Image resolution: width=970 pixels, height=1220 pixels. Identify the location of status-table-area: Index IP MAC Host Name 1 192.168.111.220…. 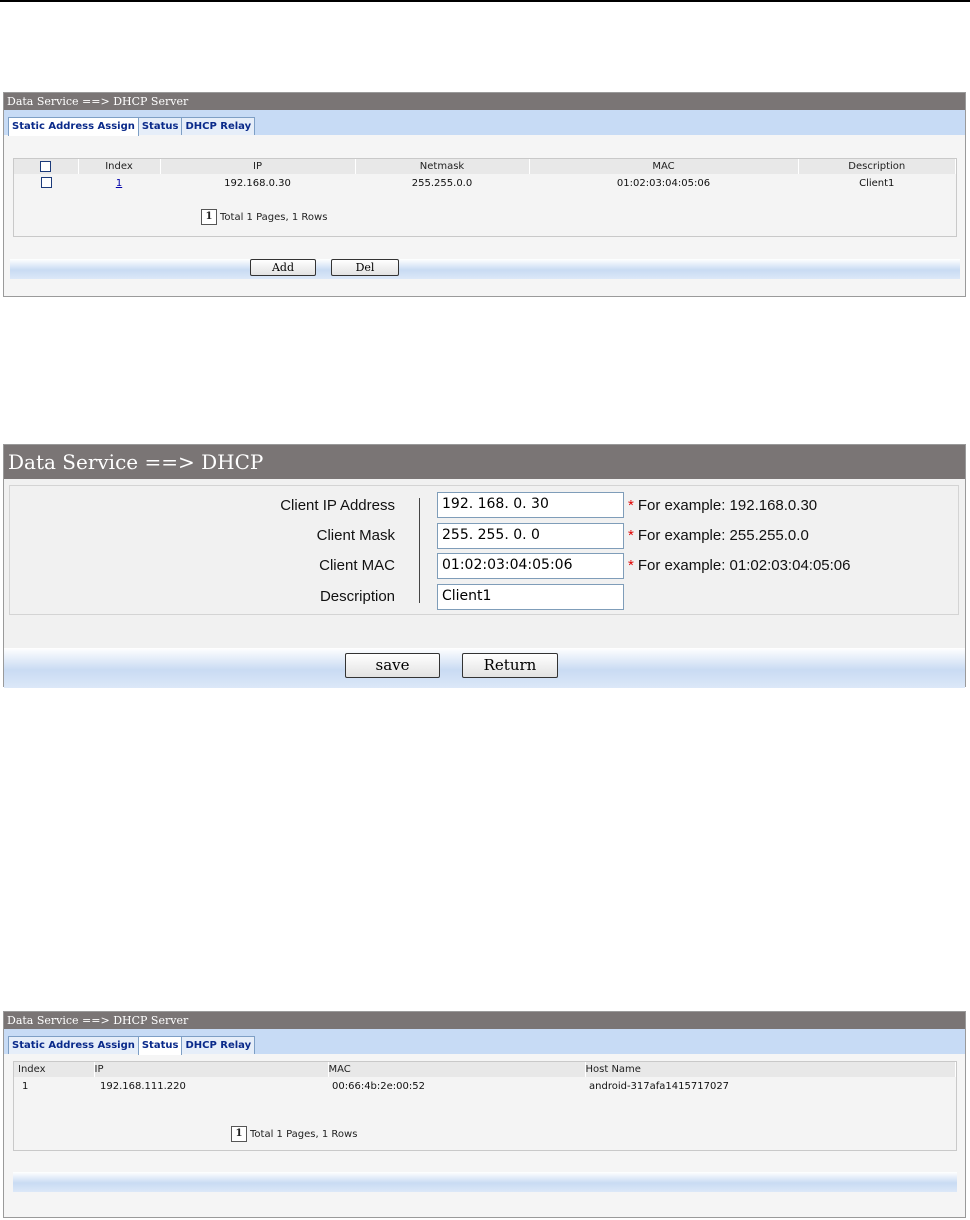
(485, 1106).